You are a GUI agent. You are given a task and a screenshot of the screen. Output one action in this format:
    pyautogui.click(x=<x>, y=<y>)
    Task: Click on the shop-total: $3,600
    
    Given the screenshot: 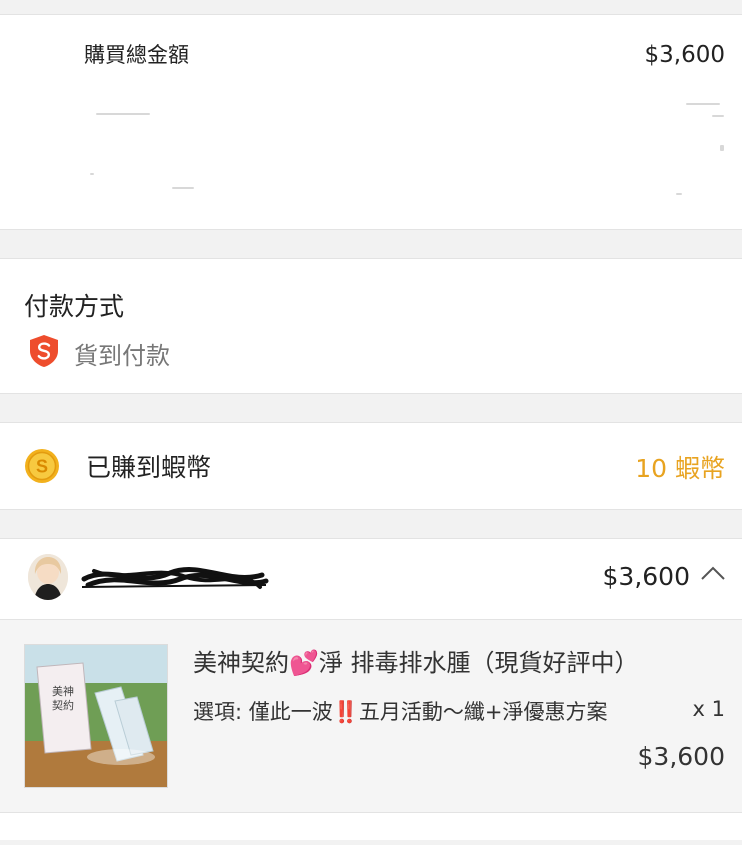 What is the action you would take?
    pyautogui.click(x=646, y=576)
    